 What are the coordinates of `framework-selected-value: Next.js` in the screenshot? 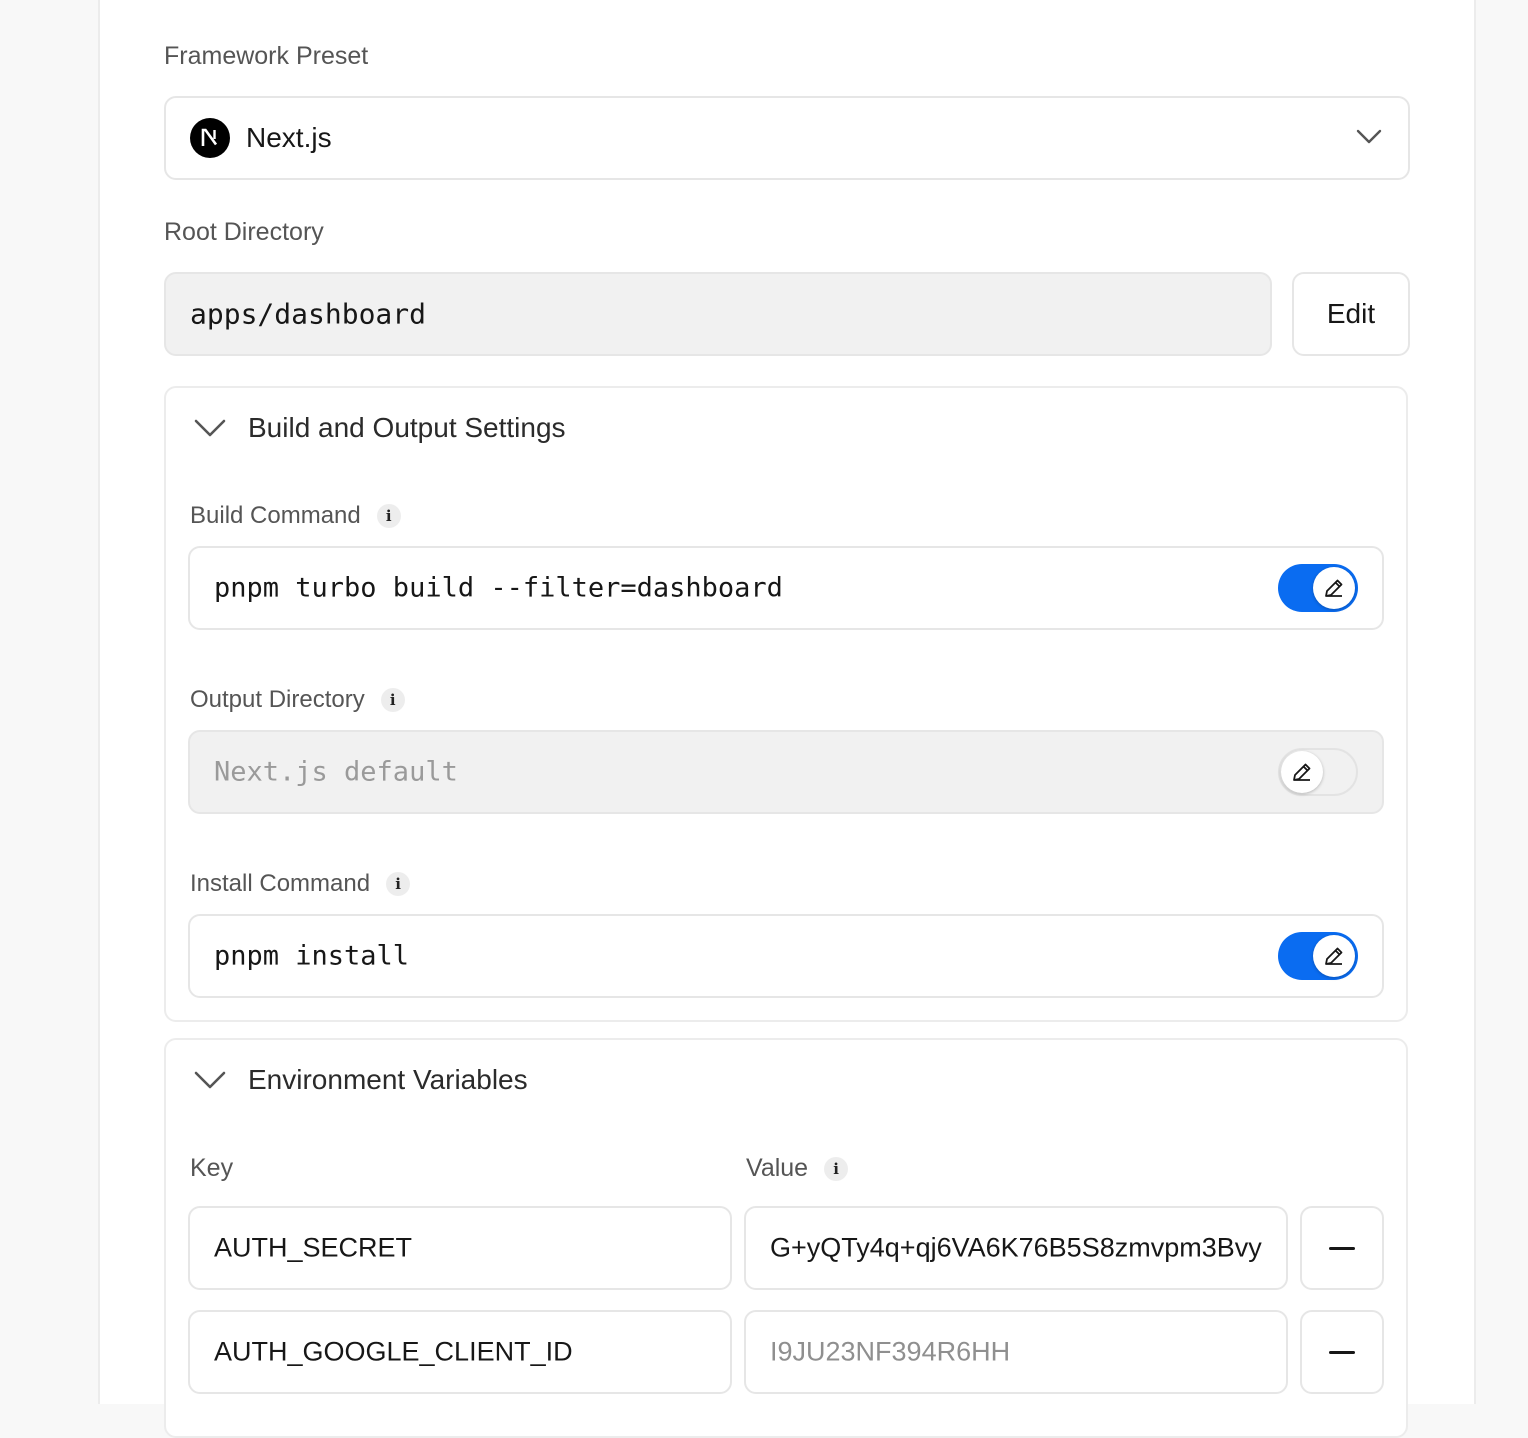 It's located at (289, 137).